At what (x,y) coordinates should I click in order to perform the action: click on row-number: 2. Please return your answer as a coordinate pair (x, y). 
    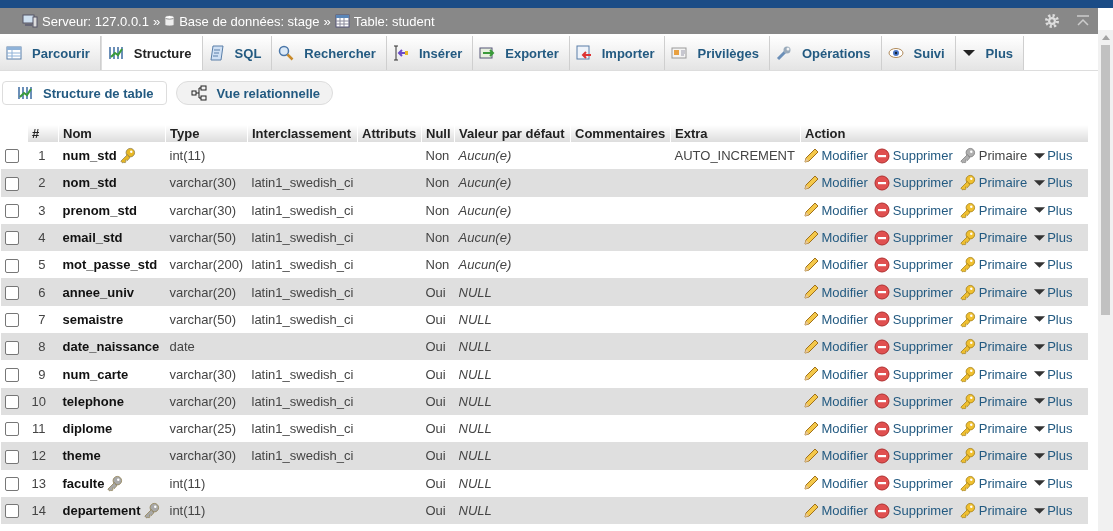
    Looking at the image, I should click on (43, 183).